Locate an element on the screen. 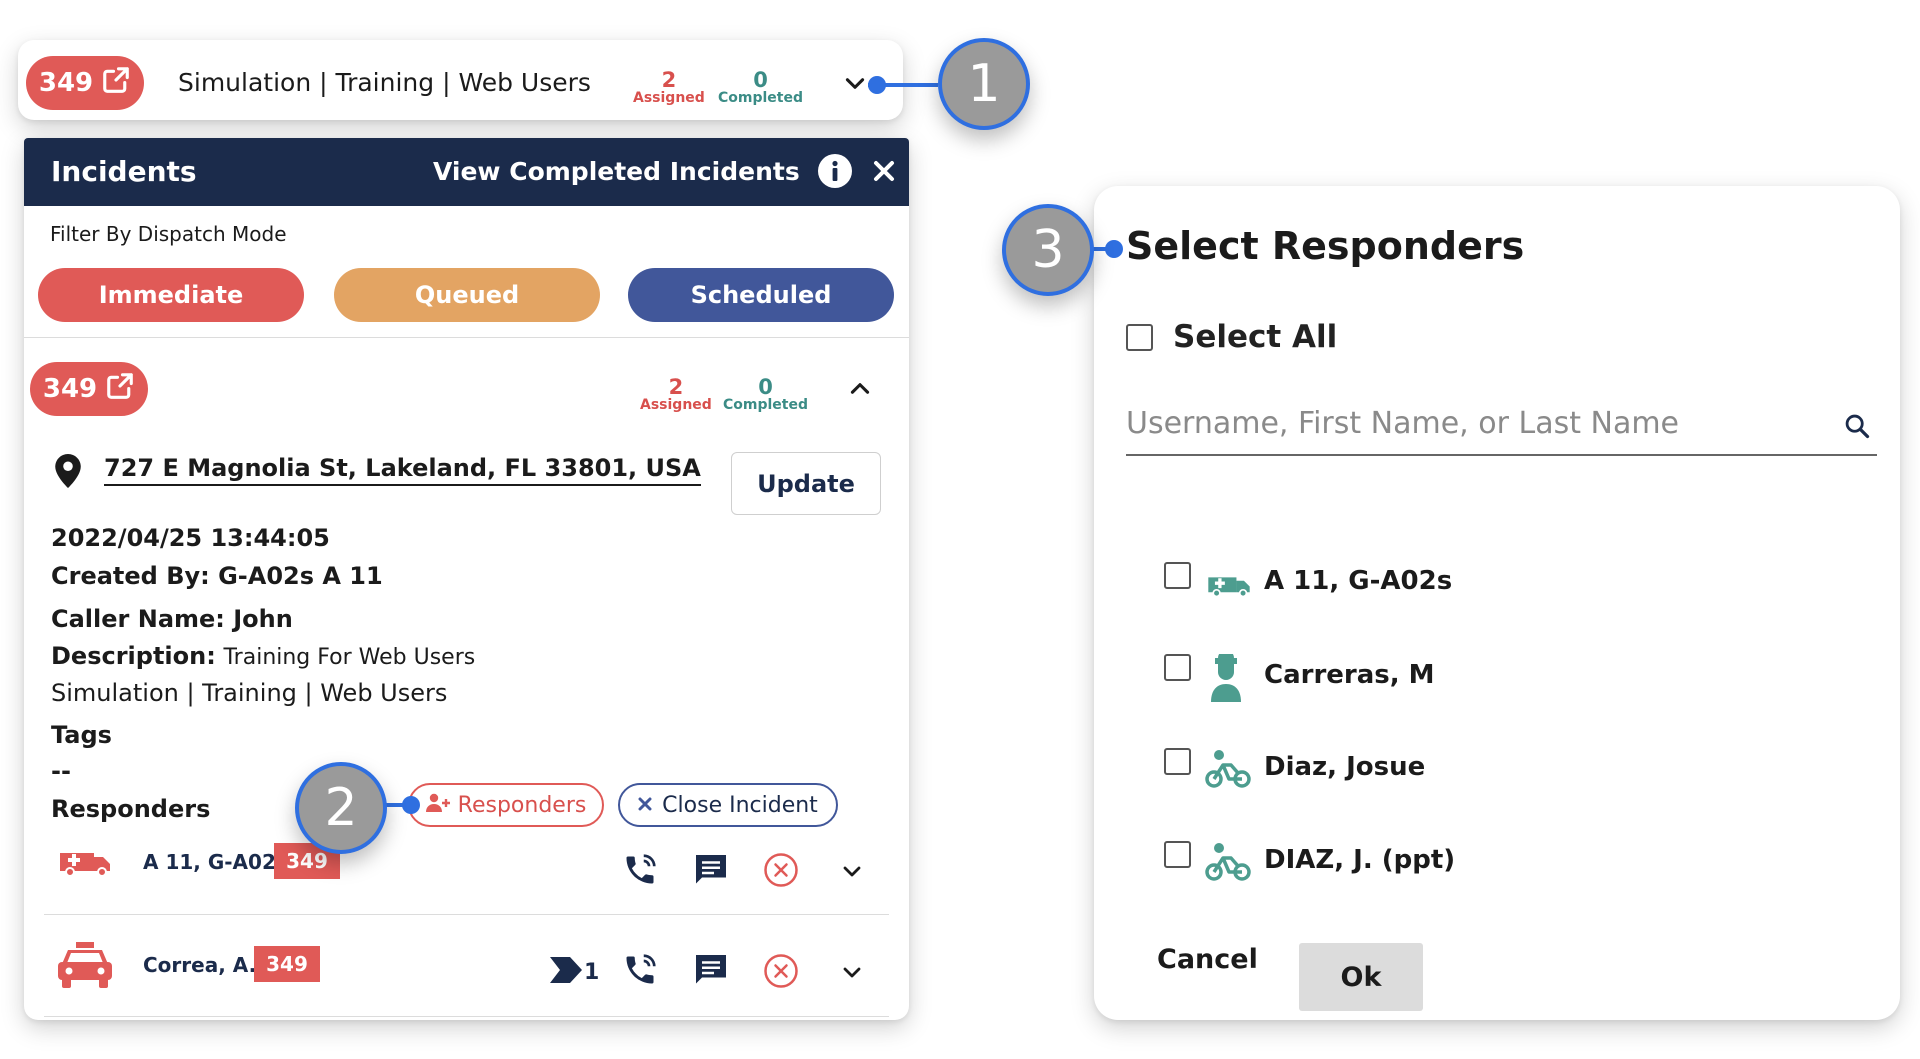  add-responders-label: Responders is located at coordinates (522, 805).